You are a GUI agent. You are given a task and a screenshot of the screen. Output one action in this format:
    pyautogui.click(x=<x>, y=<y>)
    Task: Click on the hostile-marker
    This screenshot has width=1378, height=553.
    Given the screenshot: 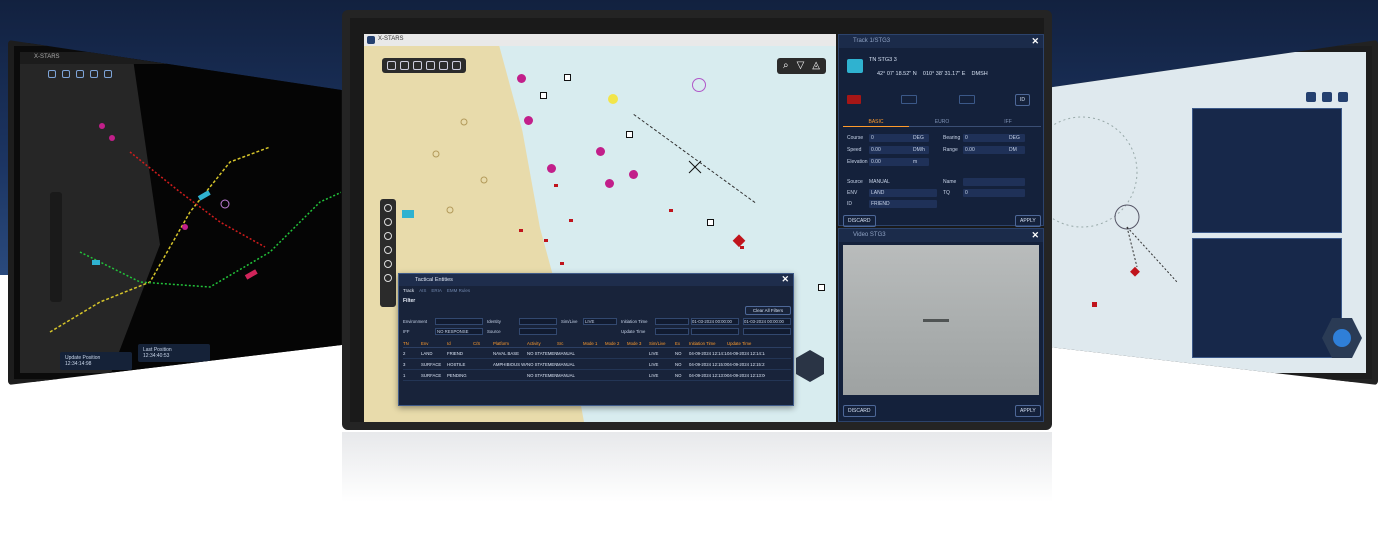 What is the action you would take?
    pyautogui.click(x=1135, y=271)
    